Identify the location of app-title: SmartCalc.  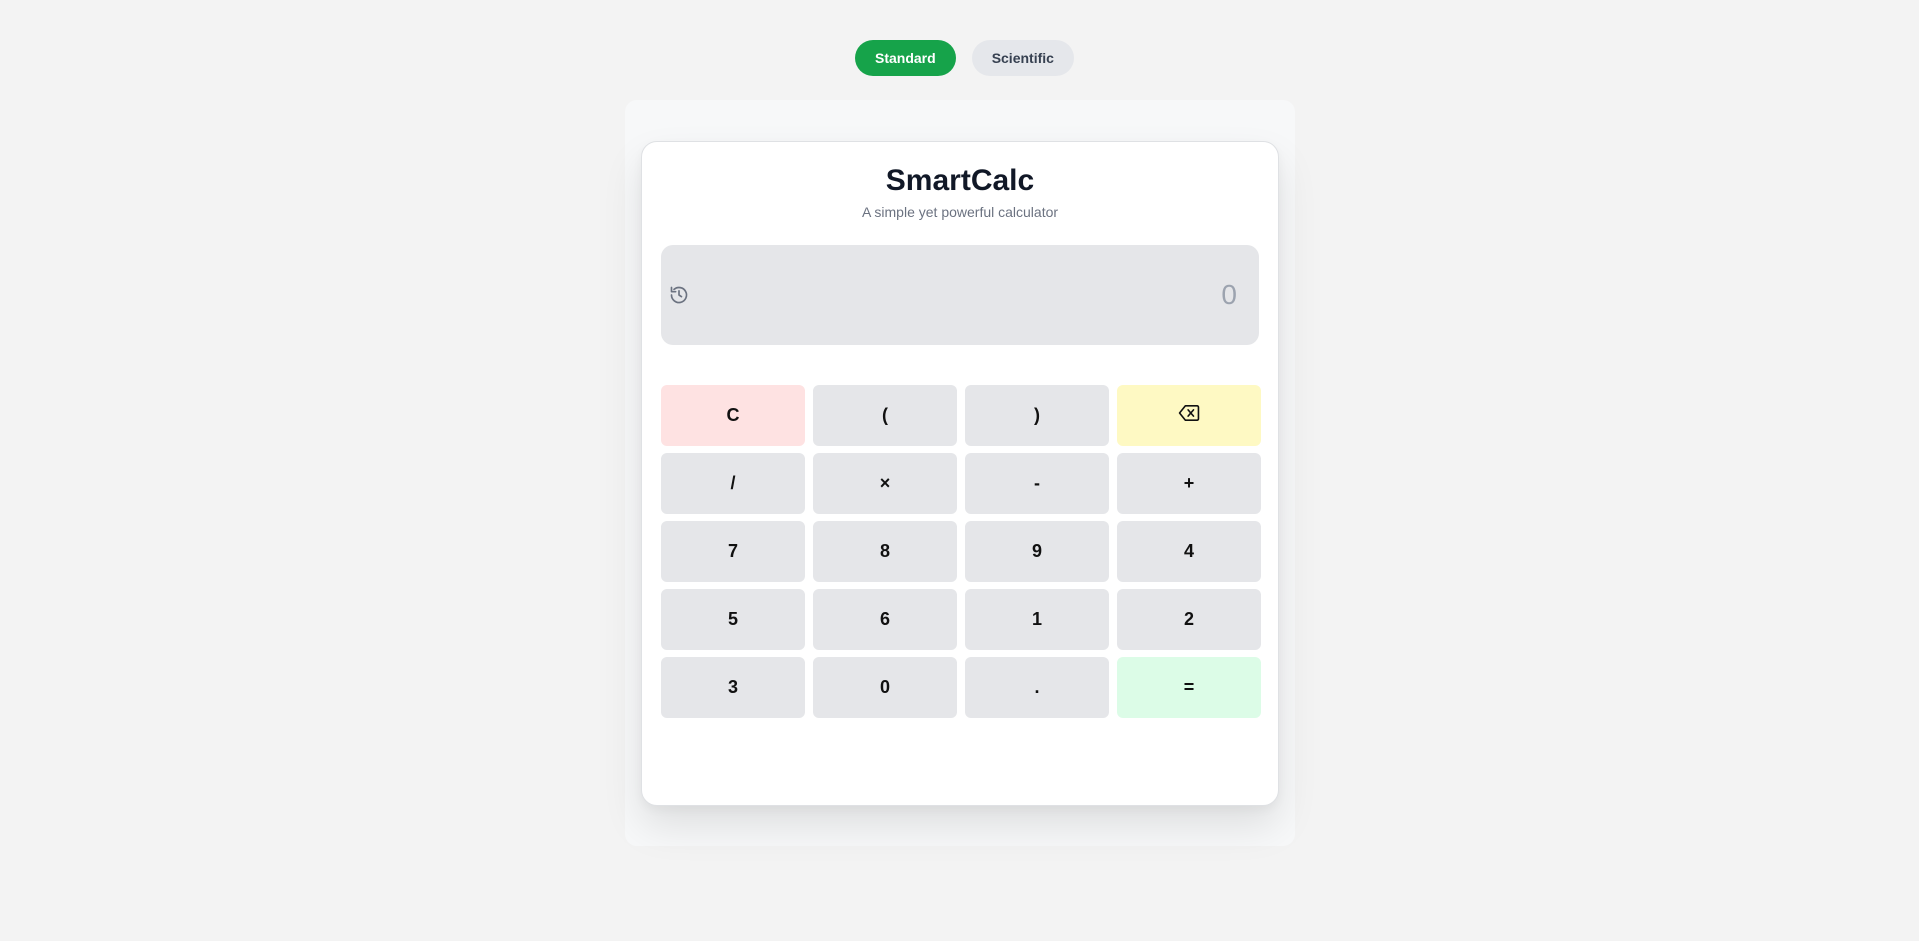
(960, 180).